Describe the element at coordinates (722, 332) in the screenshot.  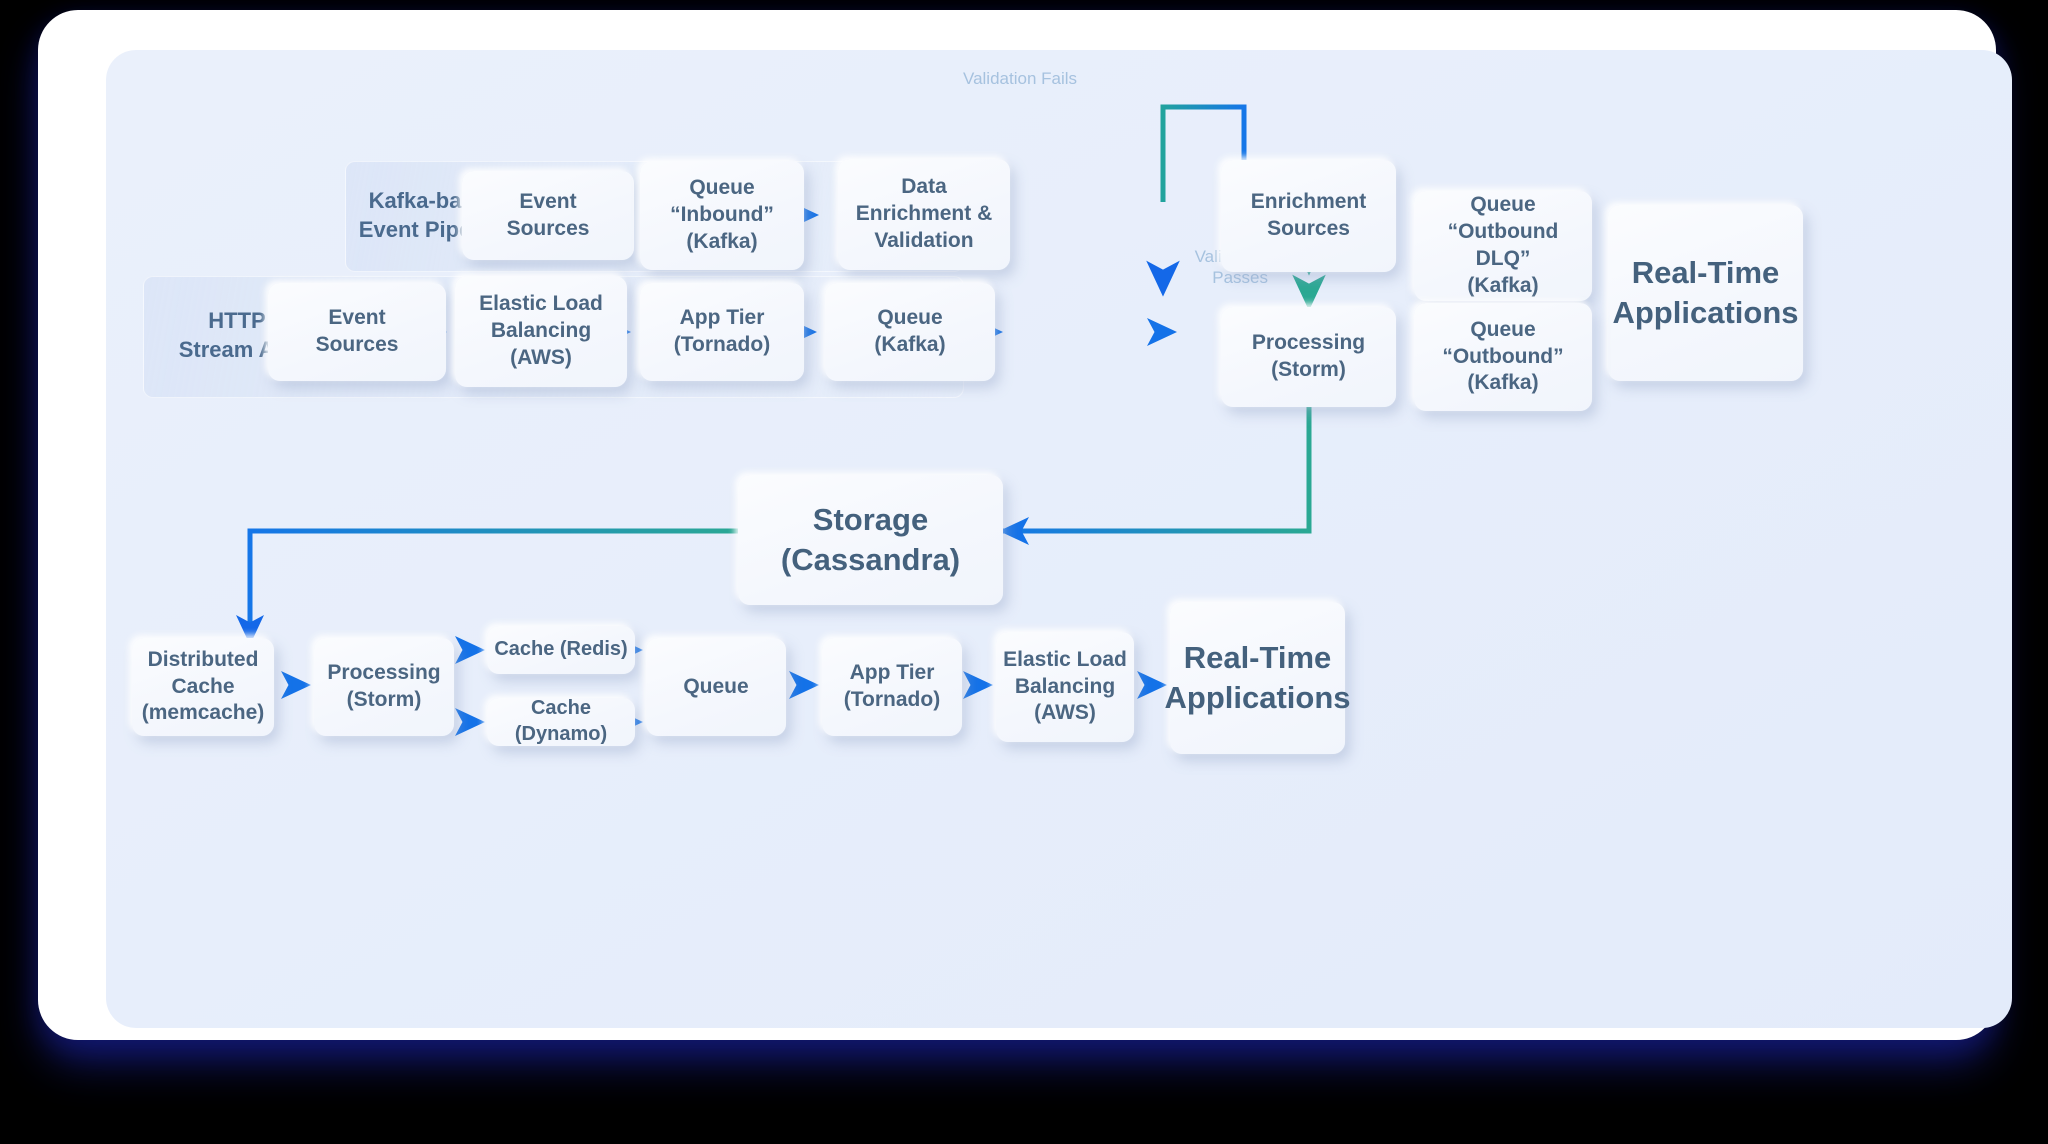
I see `node-app-tier-tornado-top: App Tier (Tornado)` at that location.